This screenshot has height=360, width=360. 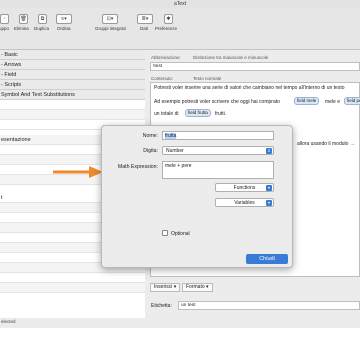 I want to click on type-value: Number, so click(x=175, y=151).